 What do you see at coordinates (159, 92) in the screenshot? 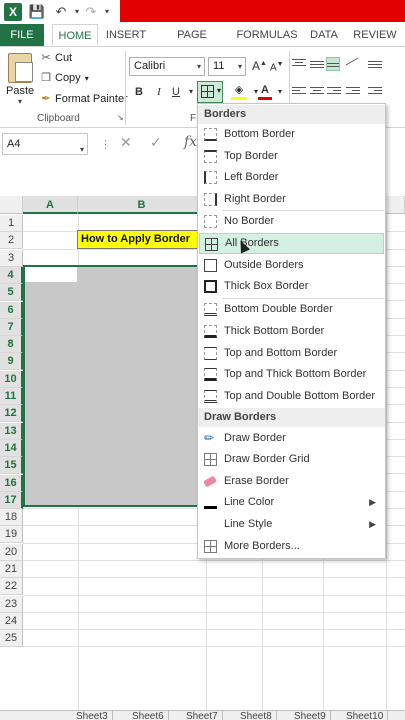
I see `italic-button: I` at bounding box center [159, 92].